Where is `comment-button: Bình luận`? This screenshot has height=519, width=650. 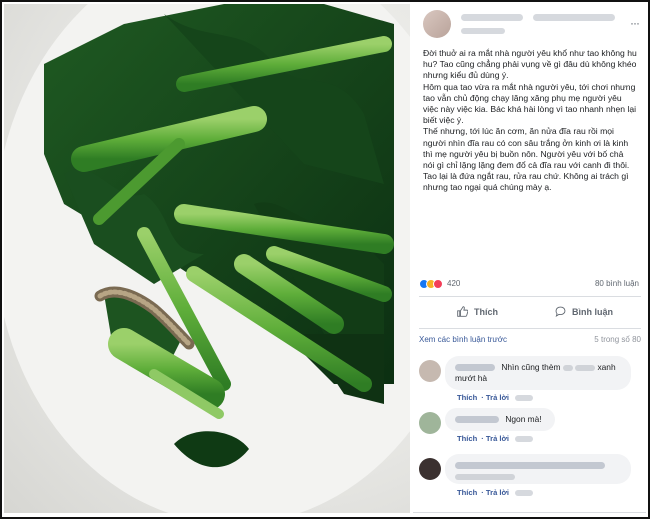 comment-button: Bình luận is located at coordinates (584, 311).